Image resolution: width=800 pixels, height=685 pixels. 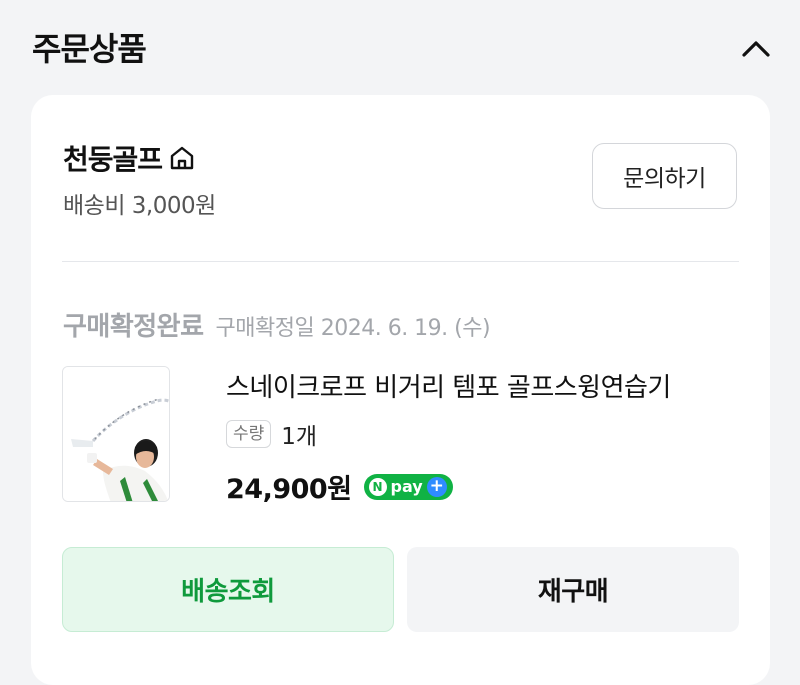 What do you see at coordinates (377, 486) in the screenshot?
I see `npay-n-icon: N` at bounding box center [377, 486].